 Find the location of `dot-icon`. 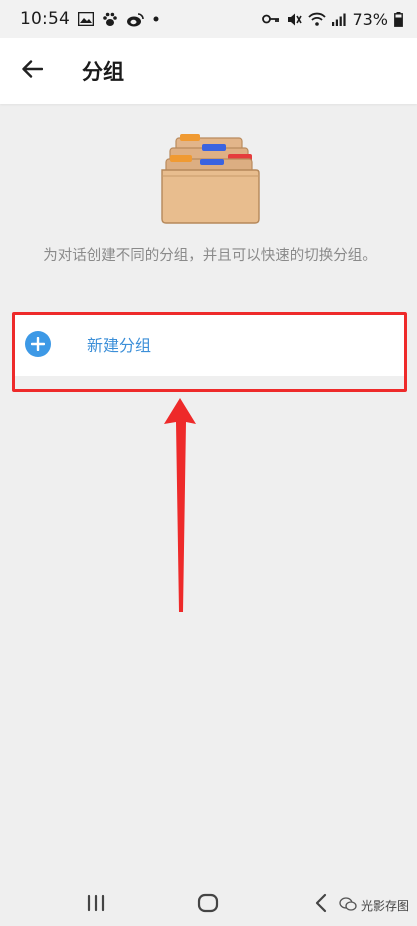

dot-icon is located at coordinates (156, 19).